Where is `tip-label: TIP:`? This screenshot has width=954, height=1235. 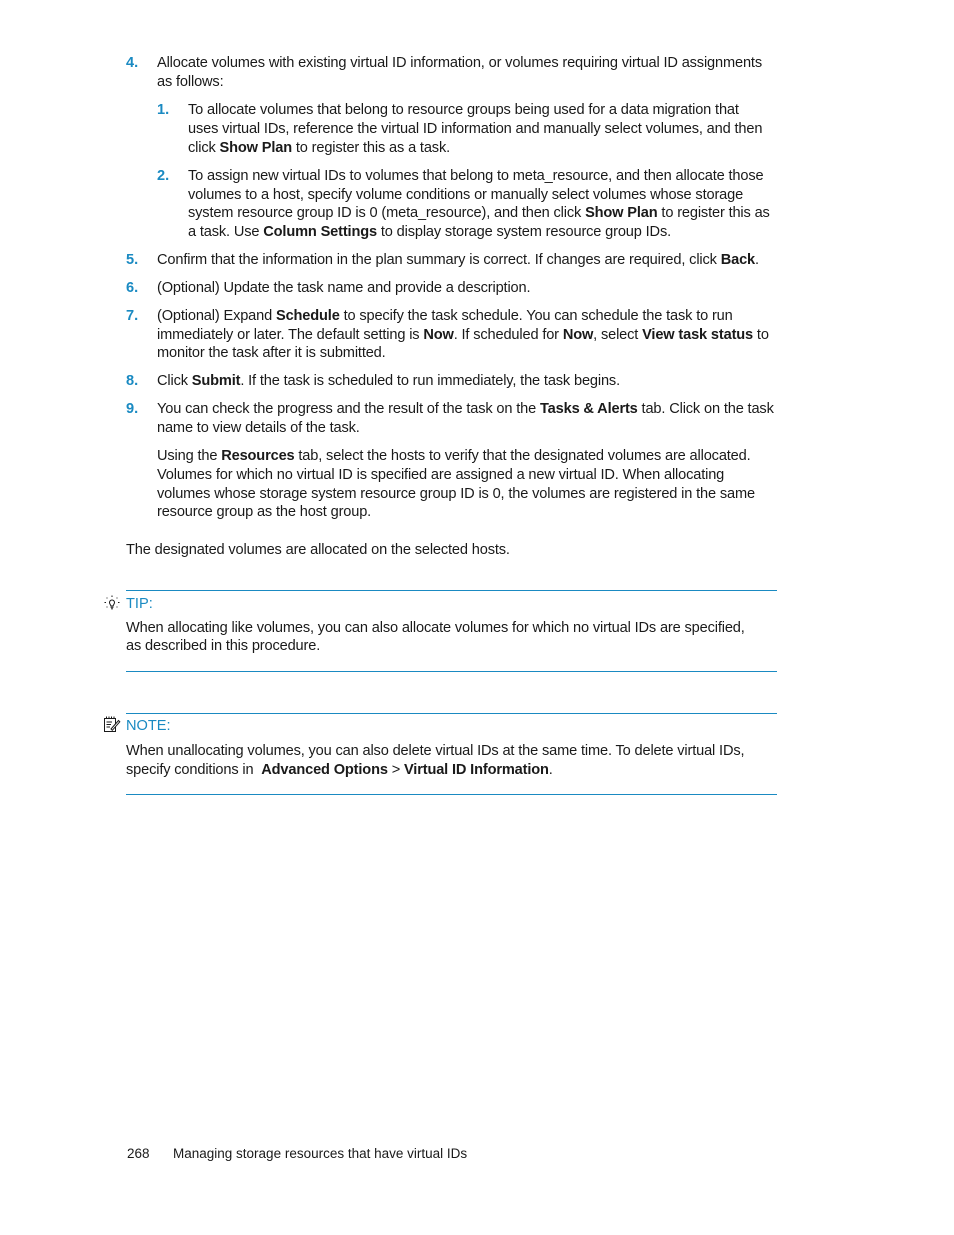 tip-label: TIP: is located at coordinates (139, 604).